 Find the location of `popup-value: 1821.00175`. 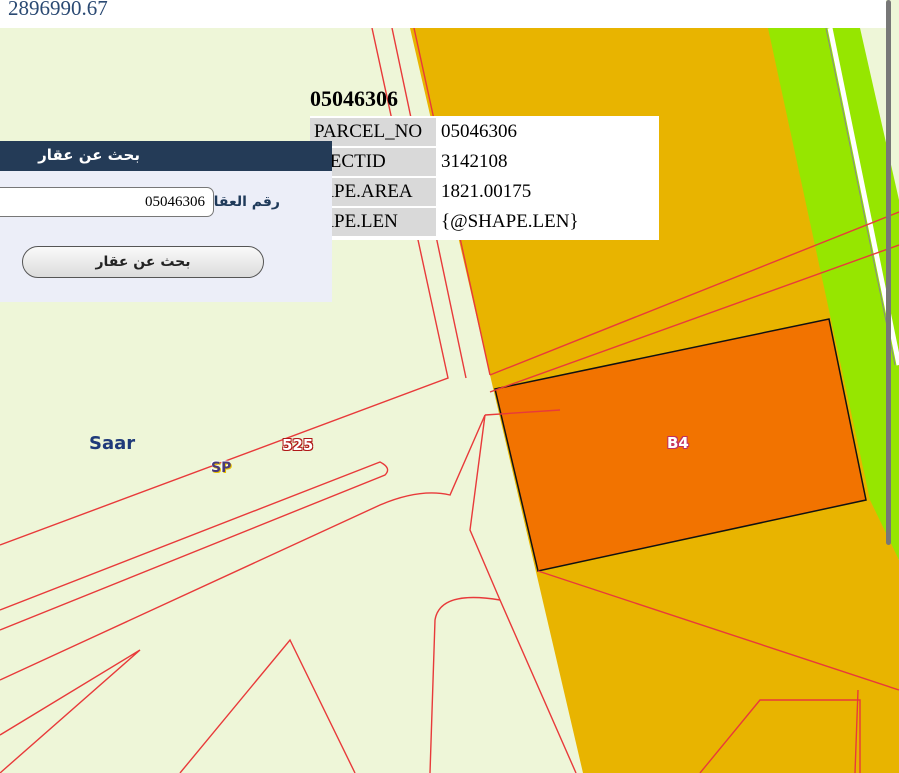

popup-value: 1821.00175 is located at coordinates (486, 191).